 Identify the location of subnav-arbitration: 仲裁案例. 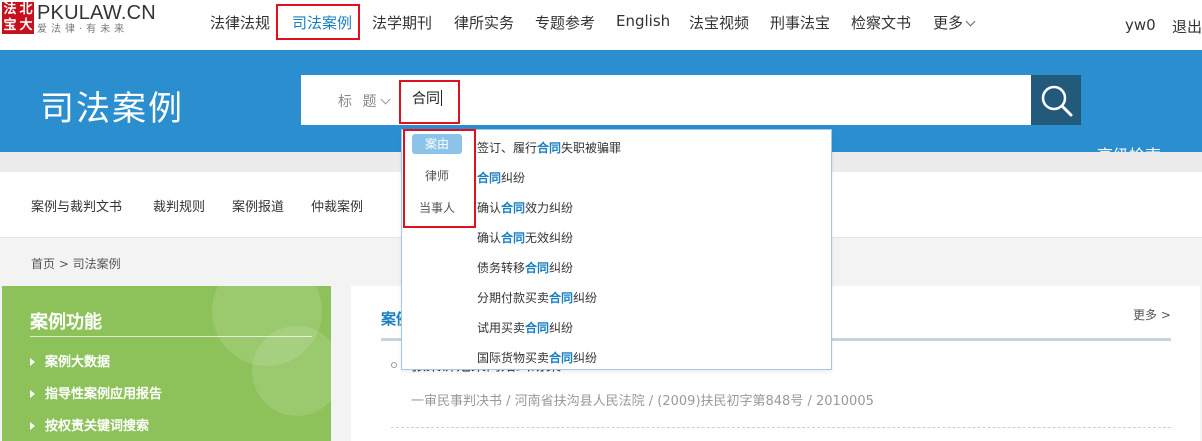
(337, 205).